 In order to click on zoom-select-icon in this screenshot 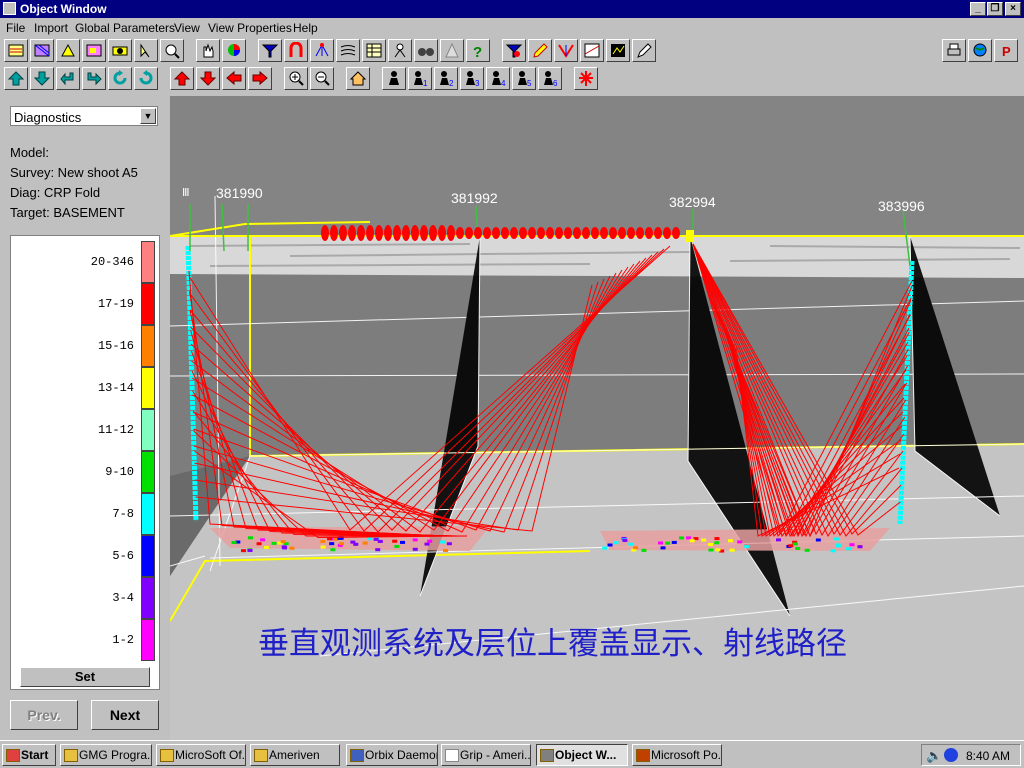, I will do `click(172, 50)`.